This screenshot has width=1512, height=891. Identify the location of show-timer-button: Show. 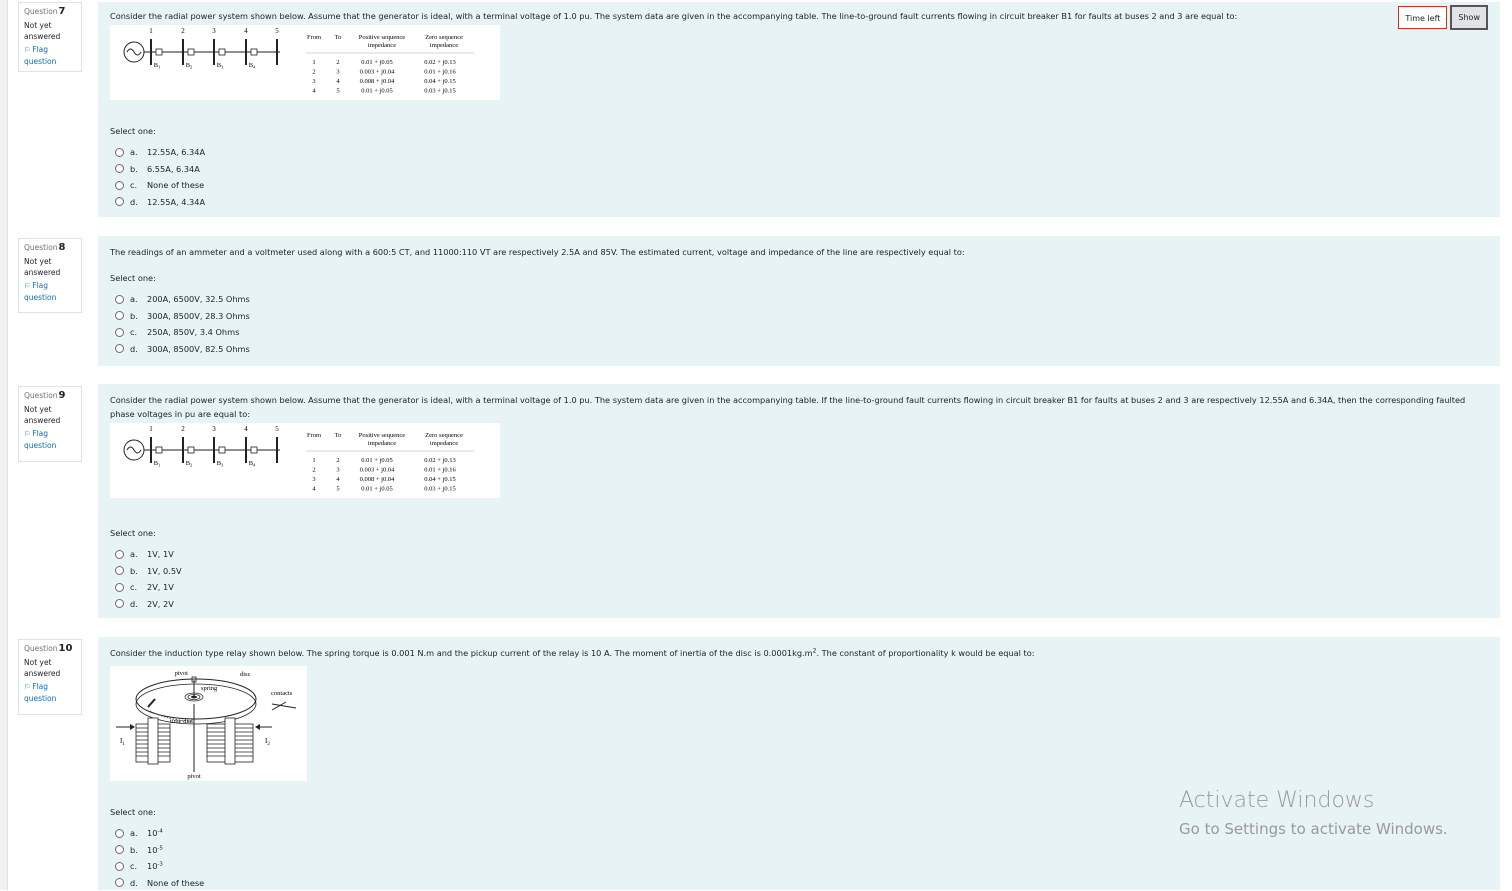
(1469, 17).